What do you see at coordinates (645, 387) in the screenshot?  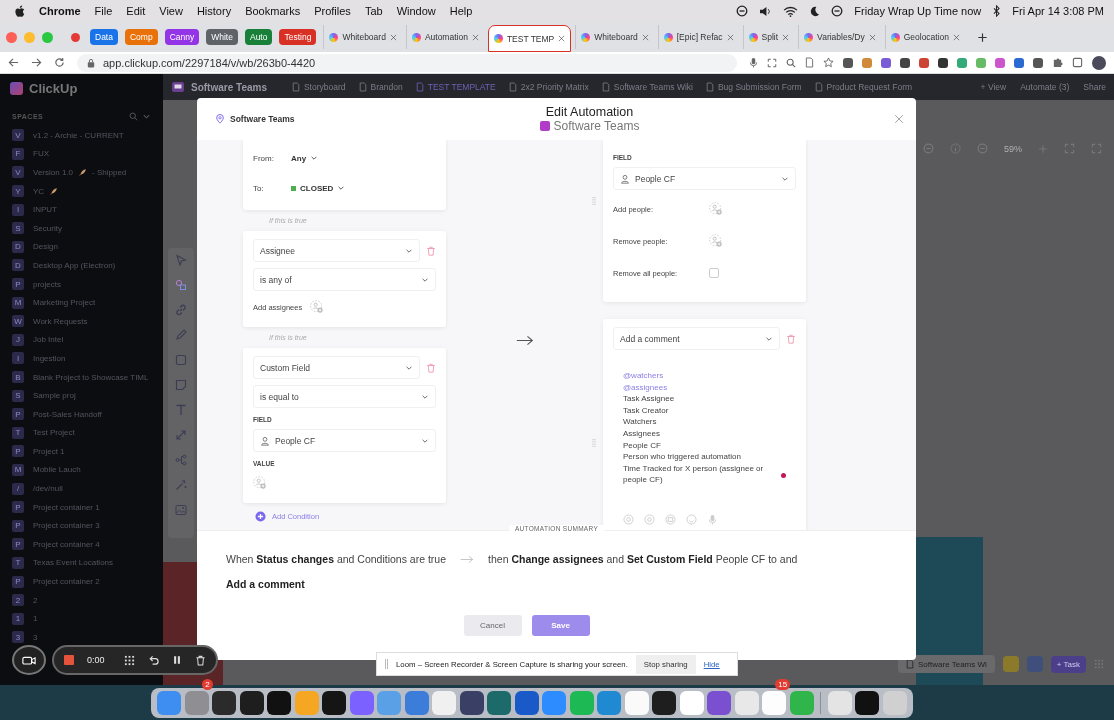 I see `mention-tag: @assignees` at bounding box center [645, 387].